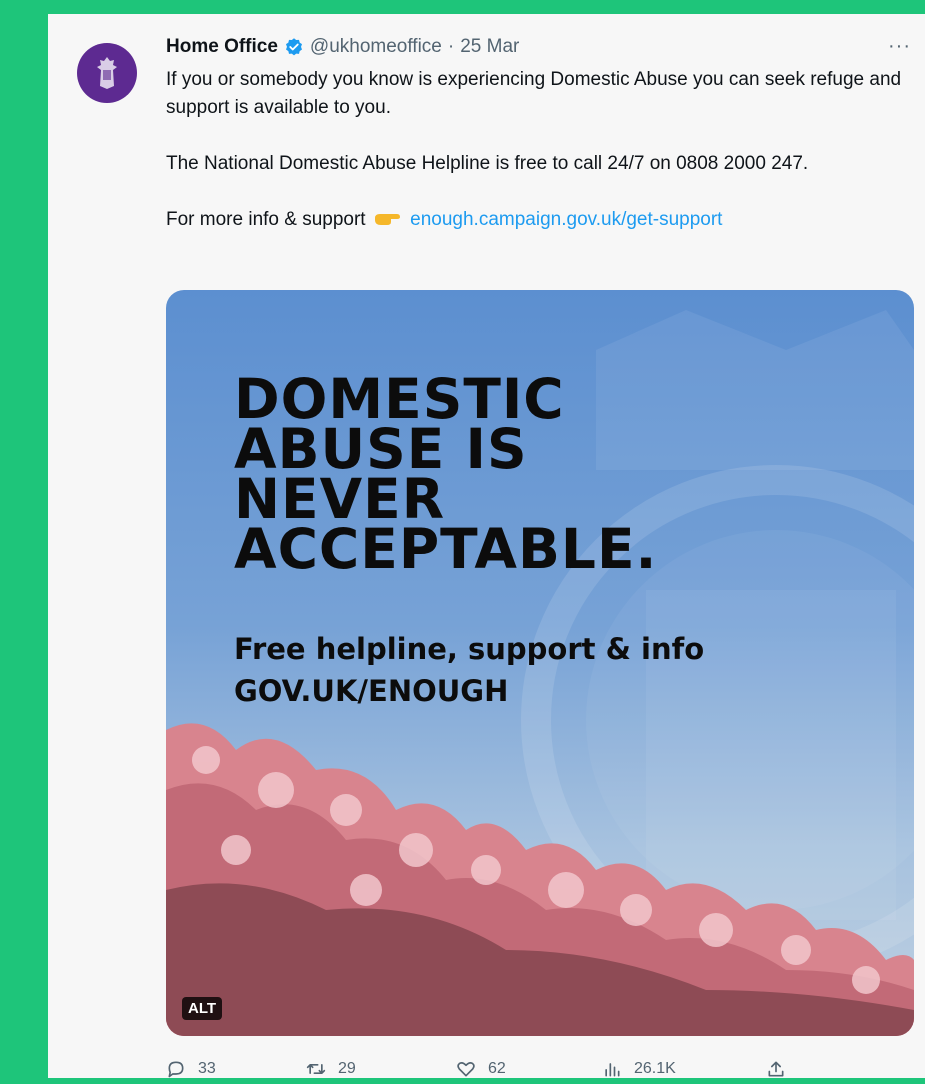  Describe the element at coordinates (176, 1069) in the screenshot. I see `reply-icon` at that location.